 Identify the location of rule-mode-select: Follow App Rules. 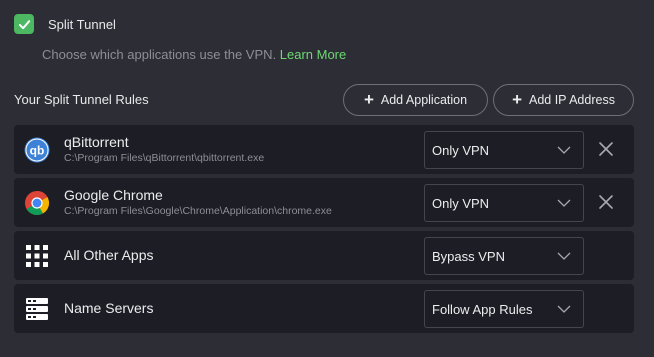
(504, 309).